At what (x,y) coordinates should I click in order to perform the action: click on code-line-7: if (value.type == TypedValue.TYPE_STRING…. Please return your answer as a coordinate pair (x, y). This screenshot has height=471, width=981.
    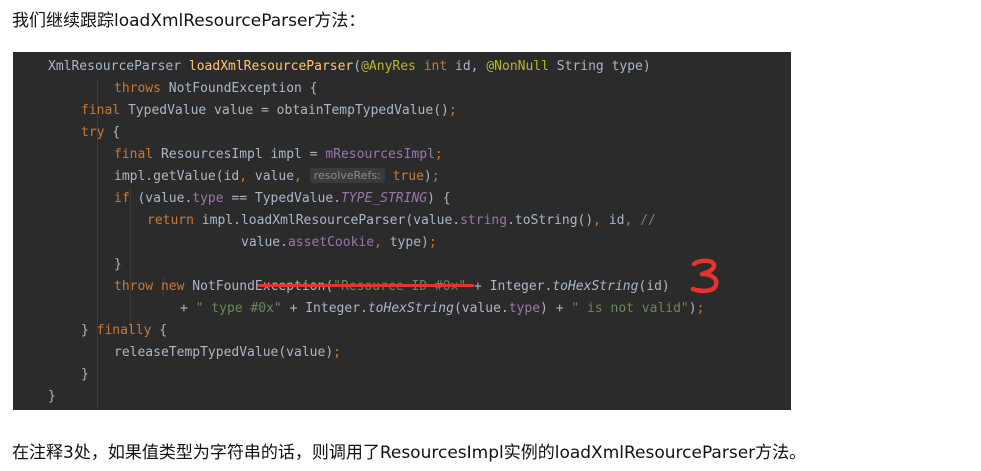
    Looking at the image, I should click on (402, 199).